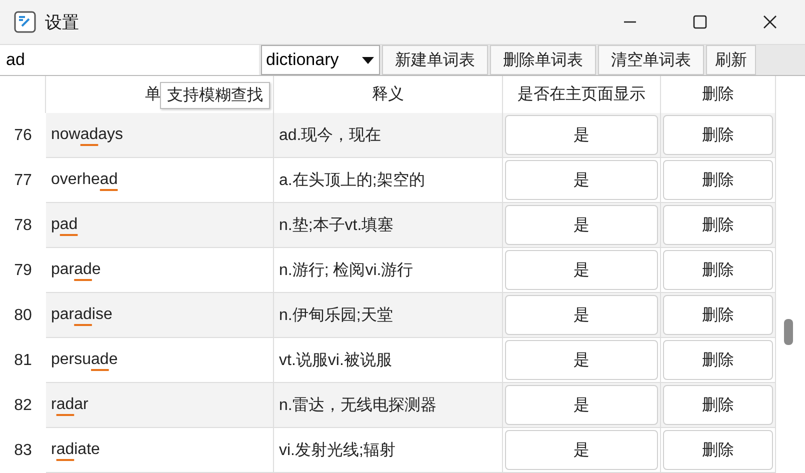  What do you see at coordinates (160, 225) in the screenshot?
I see `word-cell: pad` at bounding box center [160, 225].